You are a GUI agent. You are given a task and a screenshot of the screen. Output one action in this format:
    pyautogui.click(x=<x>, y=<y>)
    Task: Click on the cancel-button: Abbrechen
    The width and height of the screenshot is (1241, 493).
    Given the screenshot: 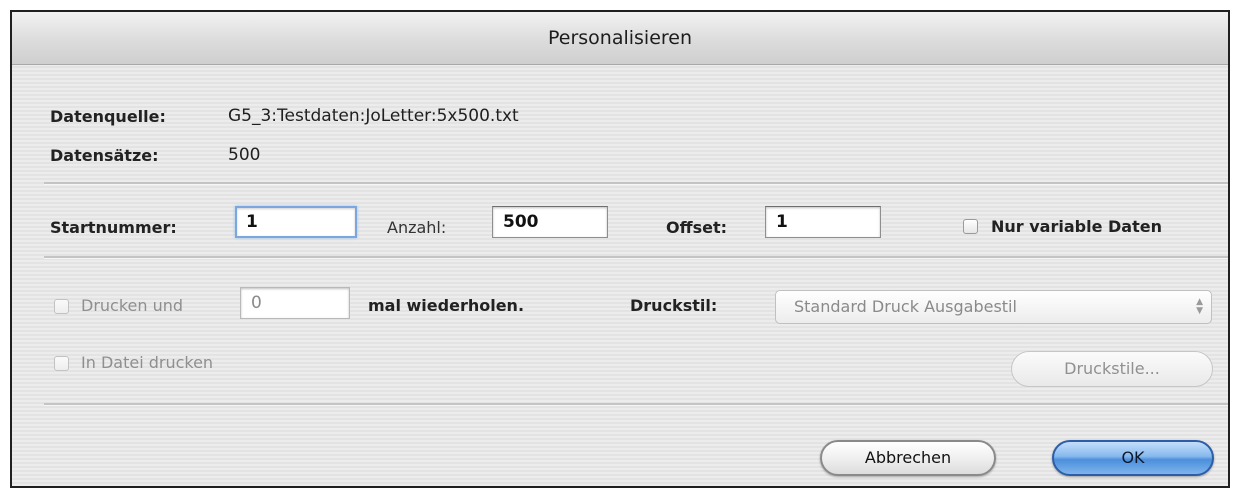 What is the action you would take?
    pyautogui.click(x=908, y=458)
    